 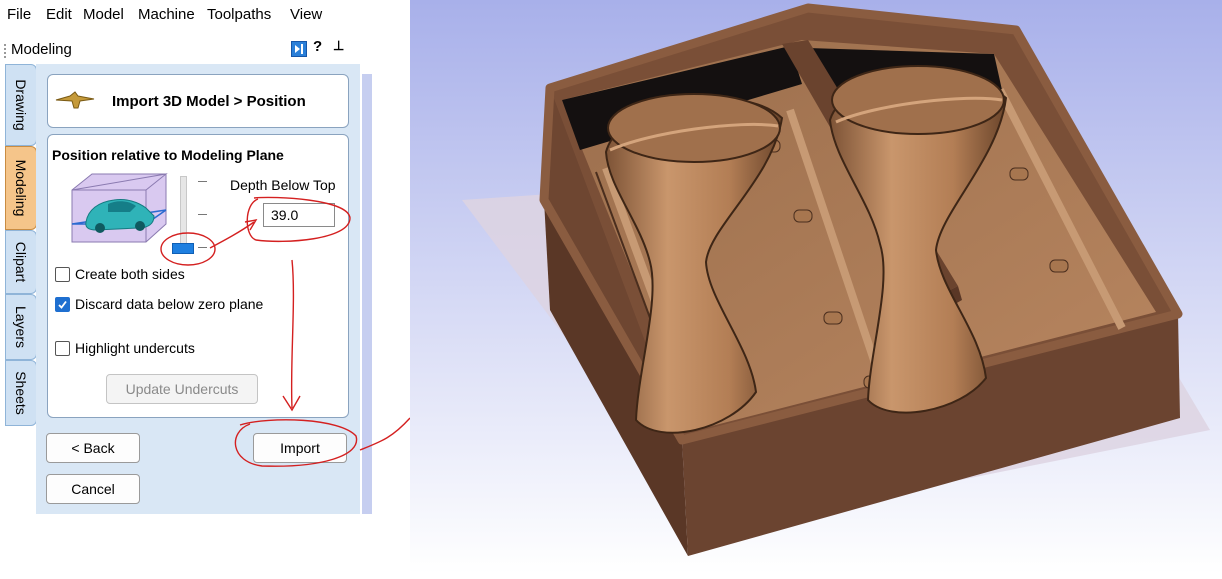 What do you see at coordinates (298, 219) in the screenshot?
I see `annotation-circle-depth` at bounding box center [298, 219].